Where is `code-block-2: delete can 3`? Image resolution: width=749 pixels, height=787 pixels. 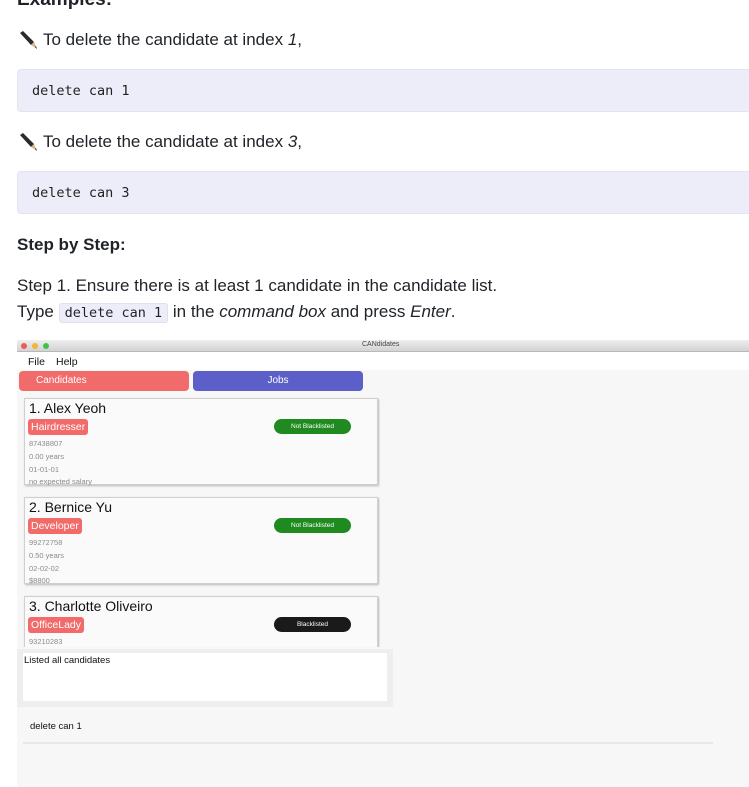
code-block-2: delete can 3 is located at coordinates (383, 192).